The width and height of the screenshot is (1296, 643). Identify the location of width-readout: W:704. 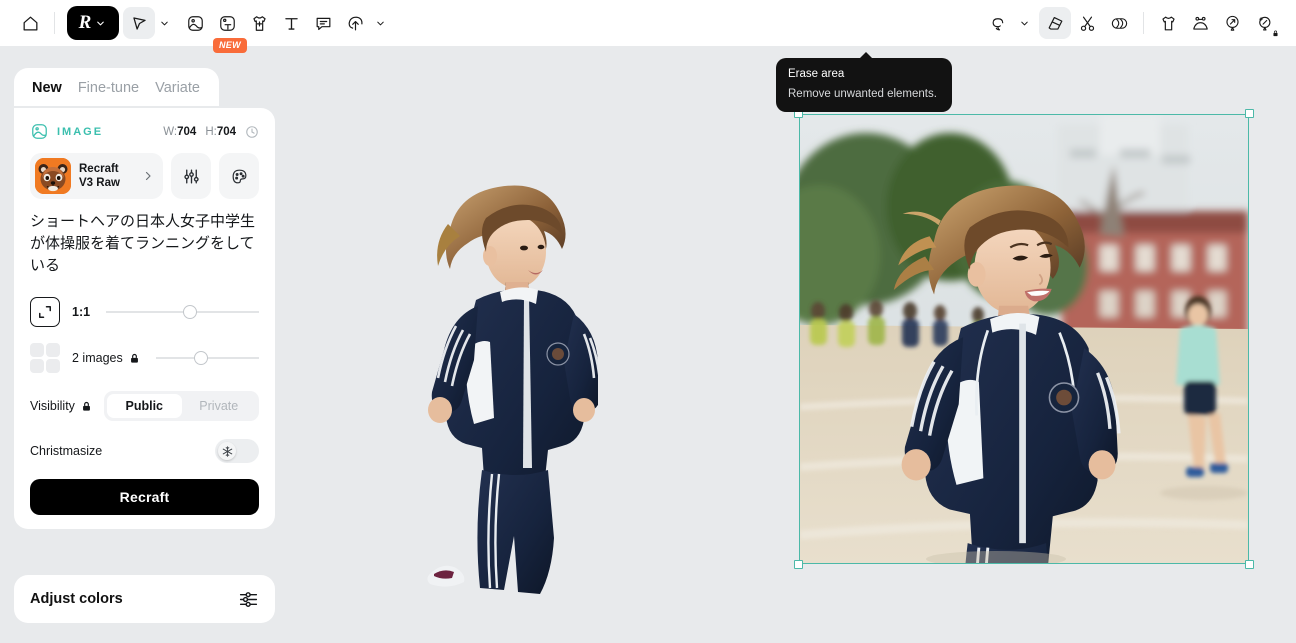
(179, 132).